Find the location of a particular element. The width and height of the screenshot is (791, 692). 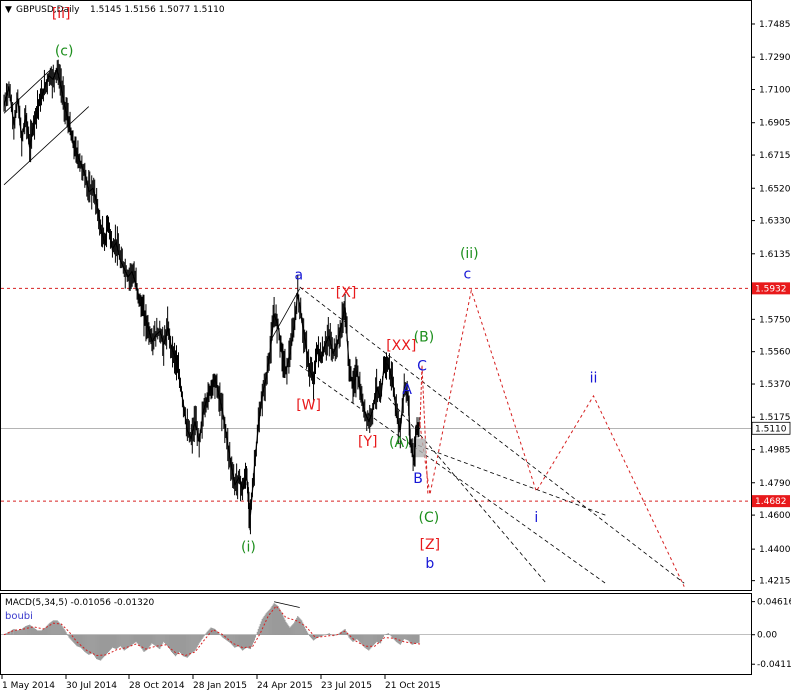

y-tick-label: 1.6905 is located at coordinates (775, 124).